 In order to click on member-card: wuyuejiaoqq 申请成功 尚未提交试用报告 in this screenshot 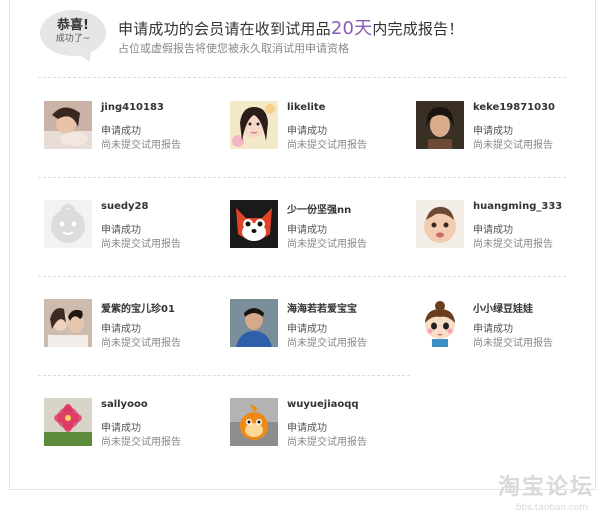, I will do `click(320, 428)`.